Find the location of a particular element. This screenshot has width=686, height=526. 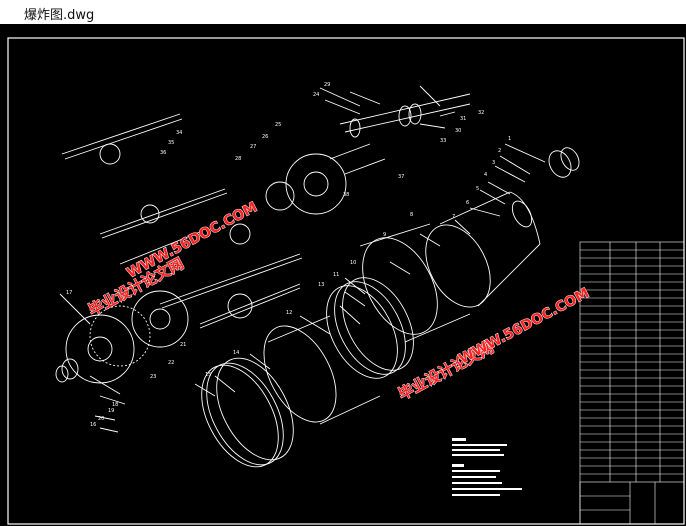

part-label: 1 is located at coordinates (509, 139).